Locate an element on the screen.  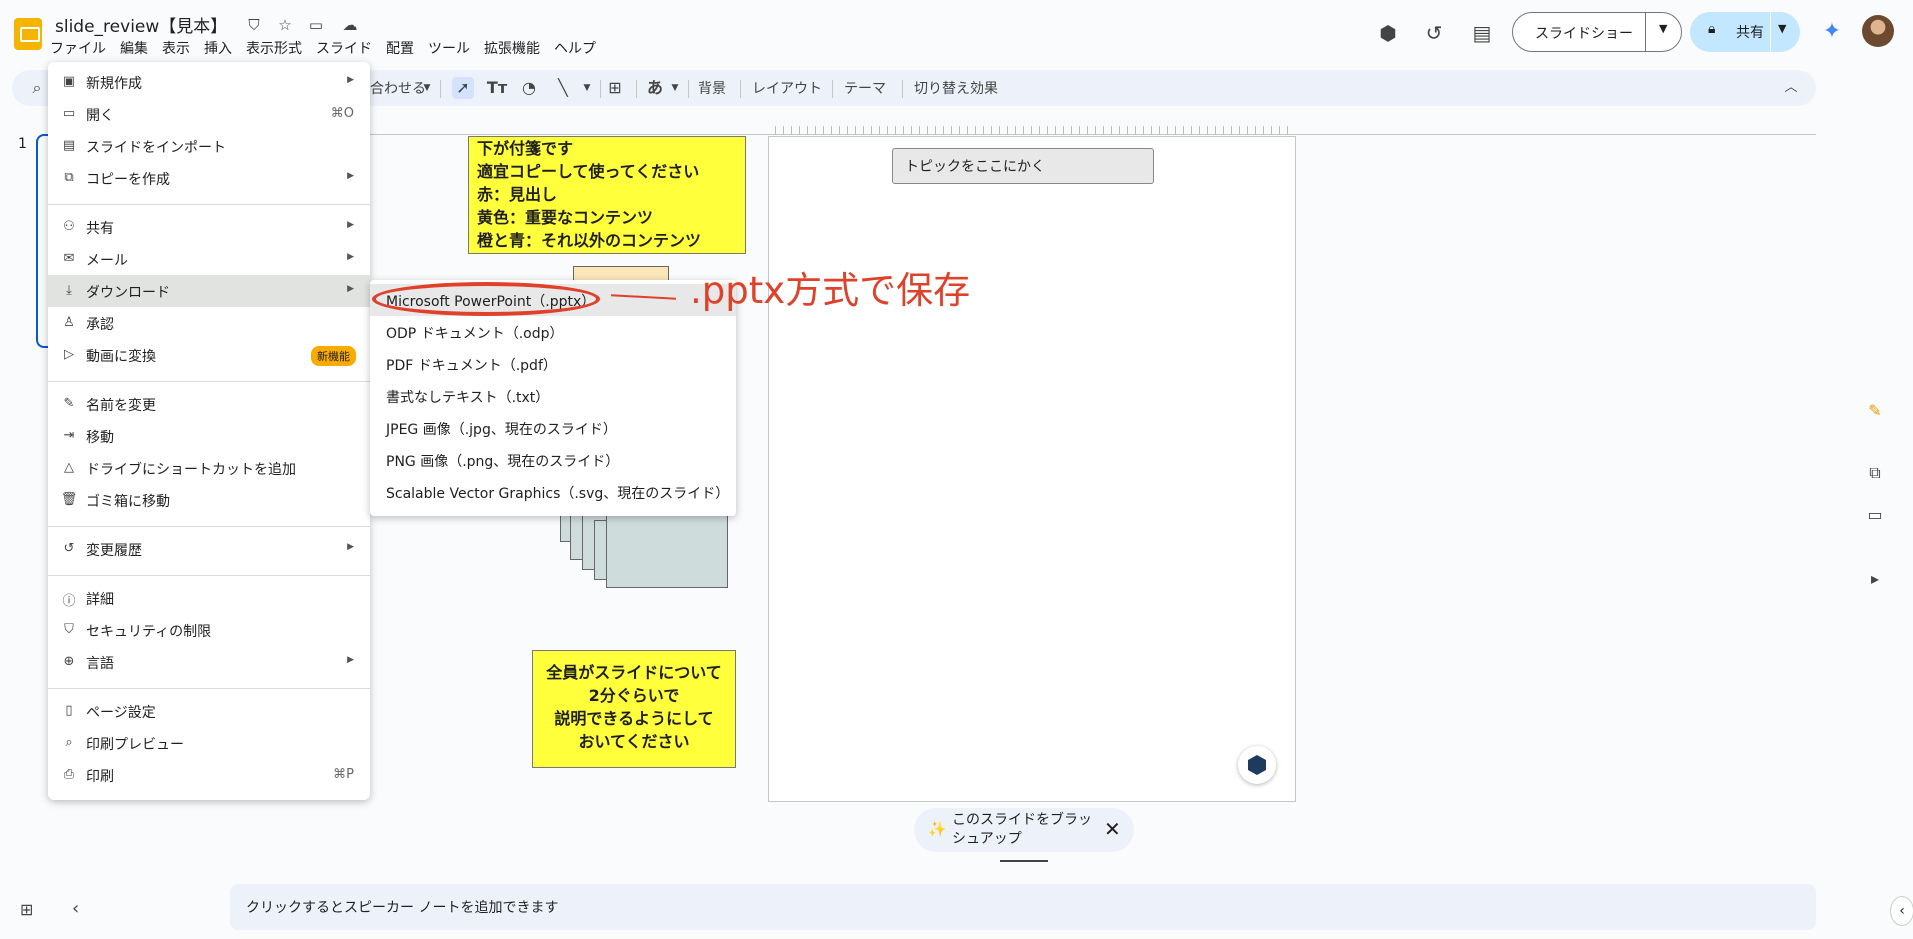
stacked-sticky-shape is located at coordinates (667, 550).